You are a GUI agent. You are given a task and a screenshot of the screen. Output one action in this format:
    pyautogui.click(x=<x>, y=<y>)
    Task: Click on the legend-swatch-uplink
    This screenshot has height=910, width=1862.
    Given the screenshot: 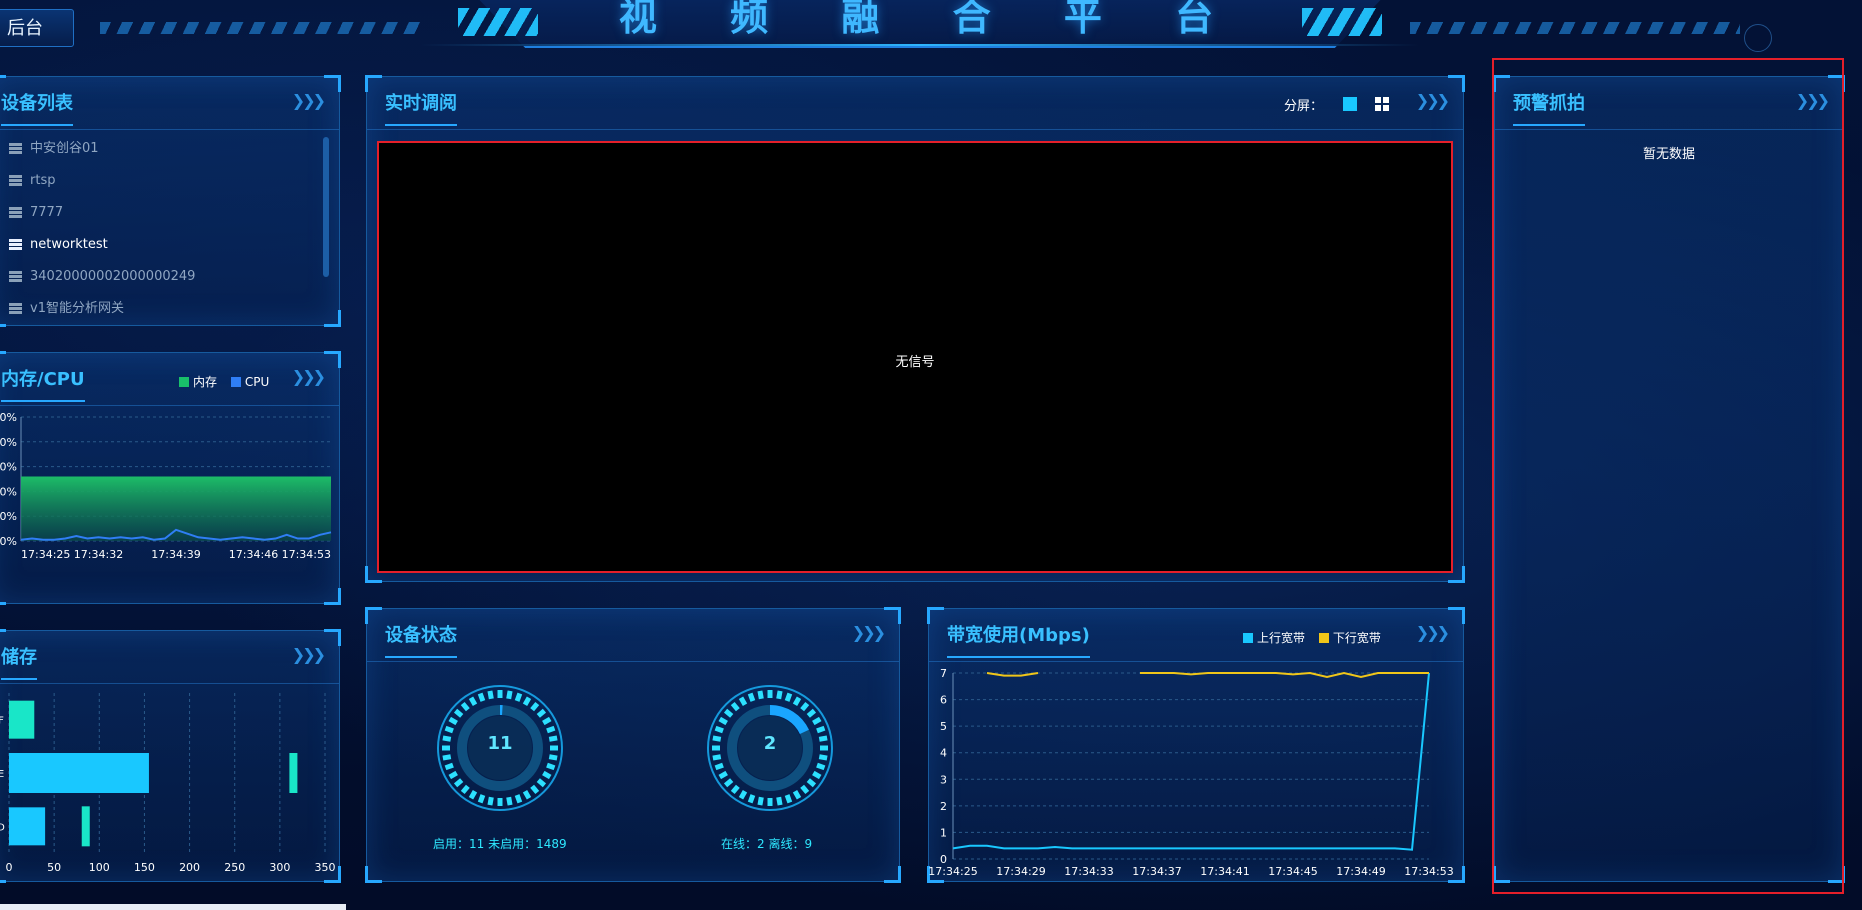 What is the action you would take?
    pyautogui.click(x=1248, y=638)
    